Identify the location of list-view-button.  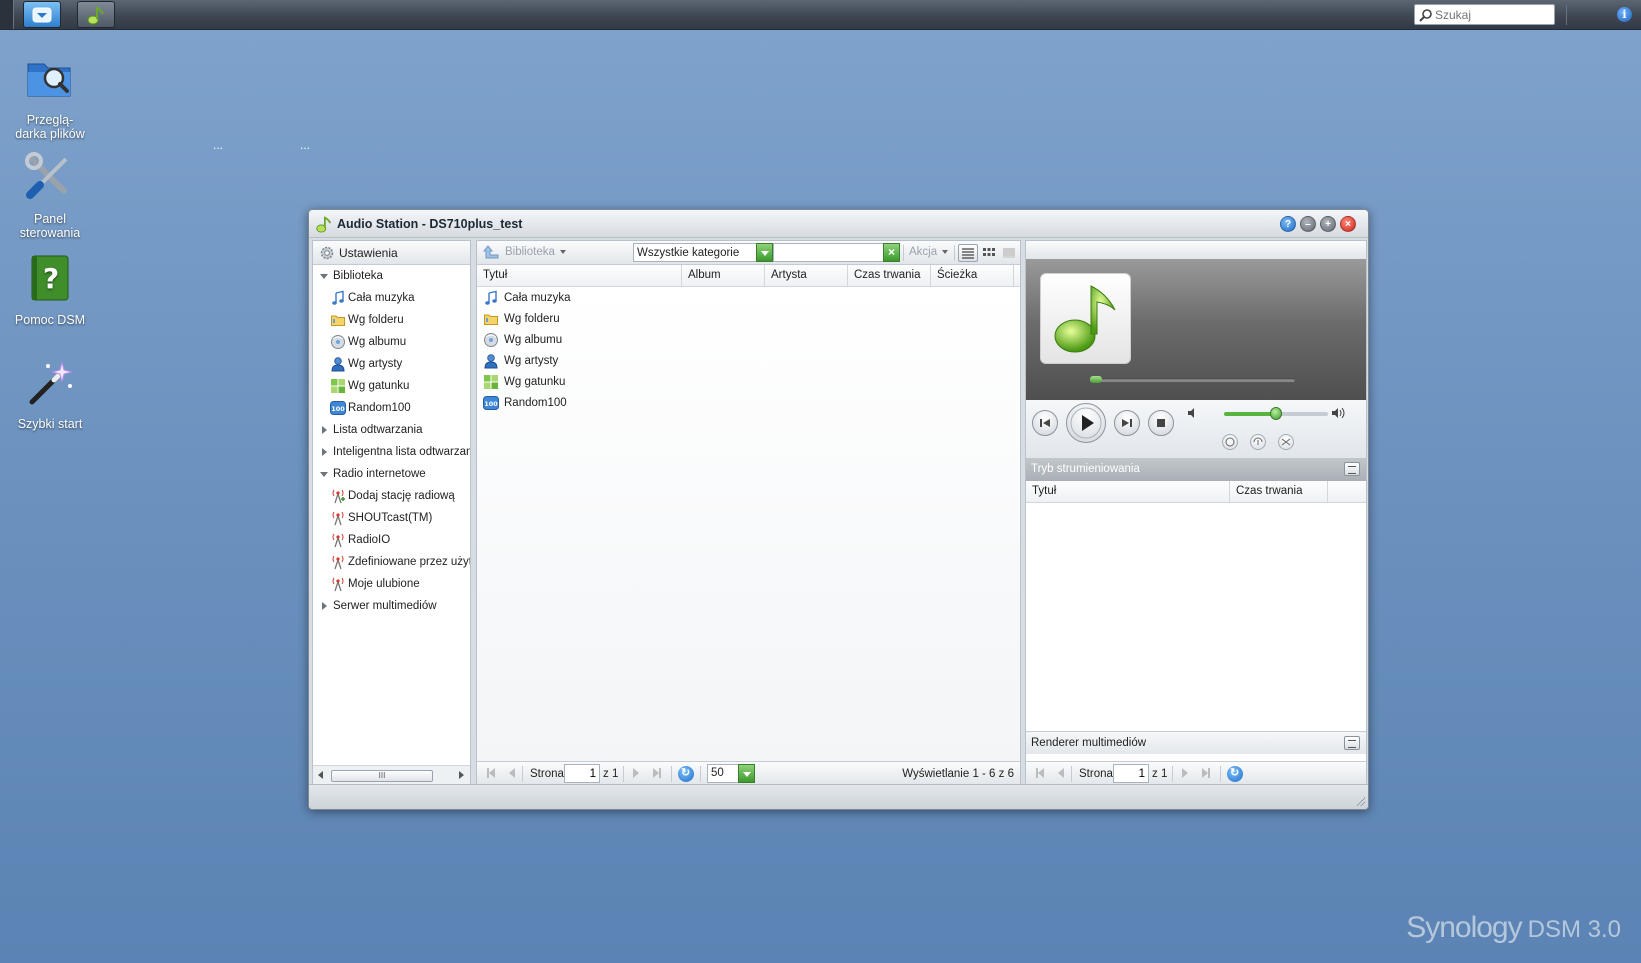
(968, 253).